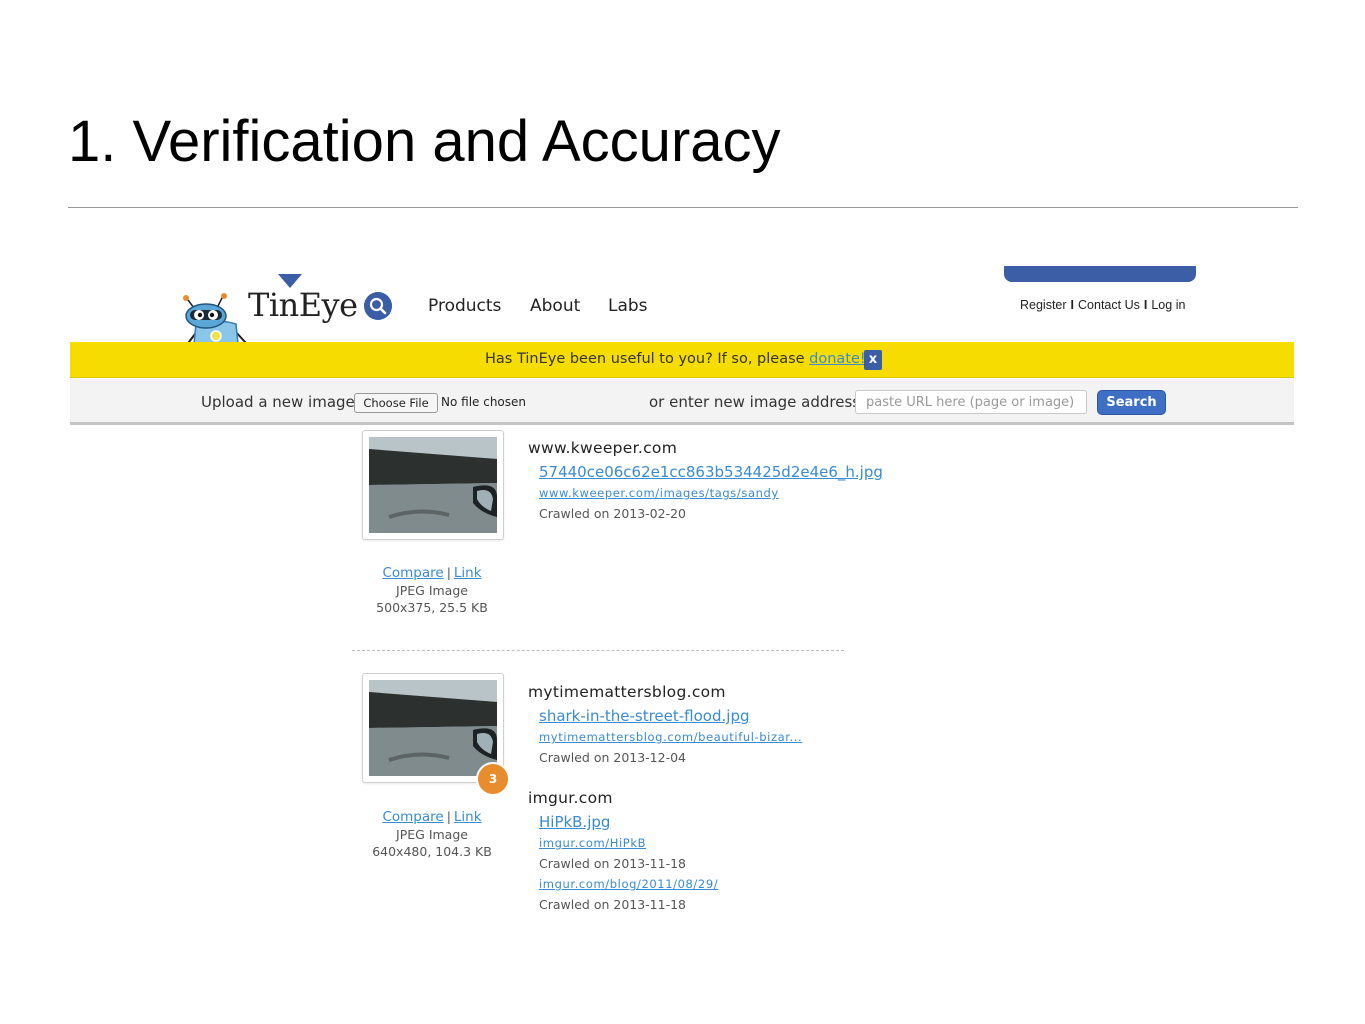 This screenshot has height=1024, width=1365. What do you see at coordinates (971, 402) in the screenshot?
I see `url-input` at bounding box center [971, 402].